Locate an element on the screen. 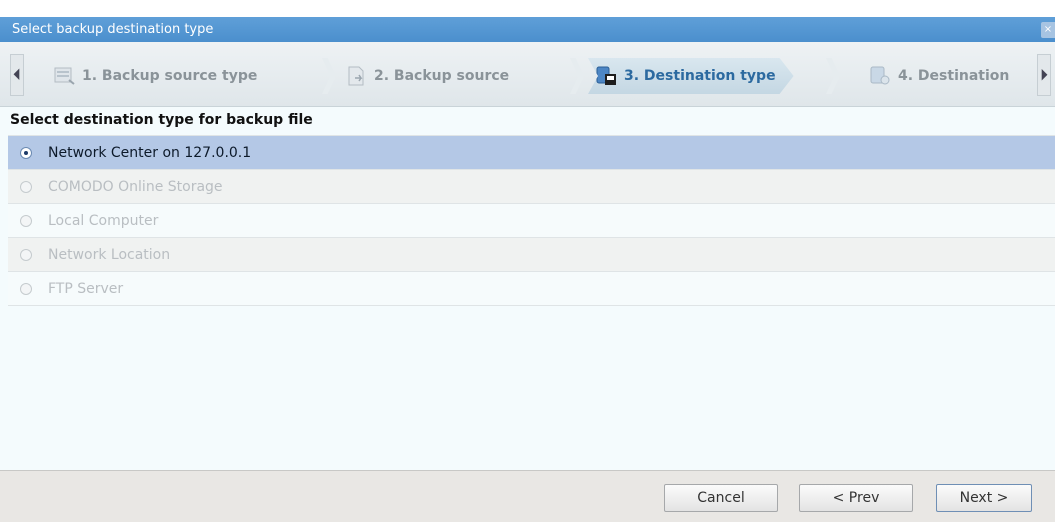 The image size is (1055, 522). dialog-title: Select backup destination type is located at coordinates (113, 29).